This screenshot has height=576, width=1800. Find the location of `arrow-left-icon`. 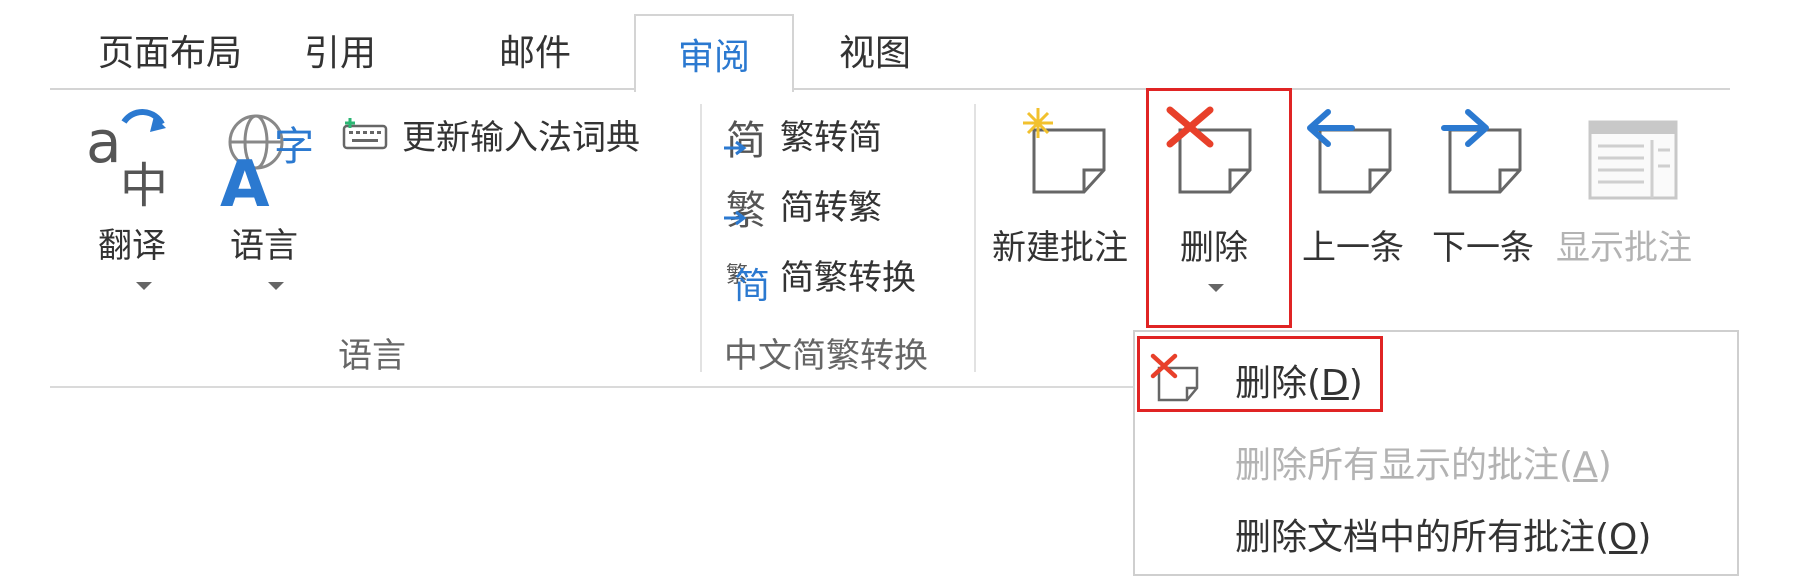

arrow-left-icon is located at coordinates (1349, 151).